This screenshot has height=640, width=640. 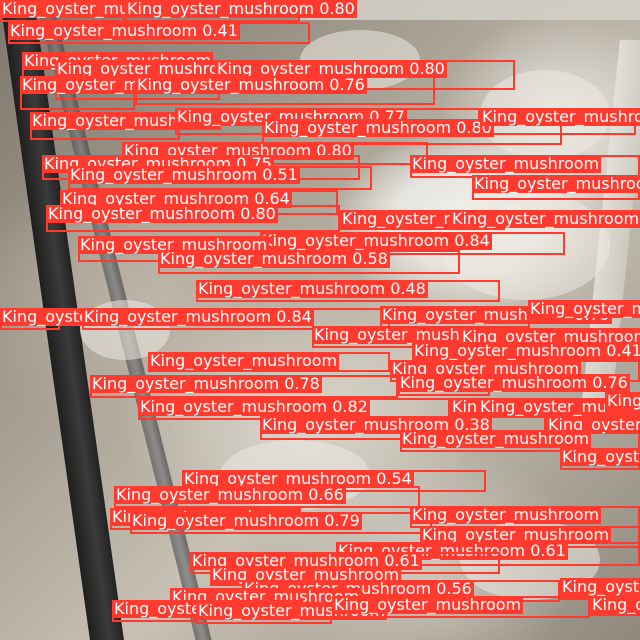 I want to click on detection-label: King_oyster_mushroom 0.66, so click(x=230, y=495).